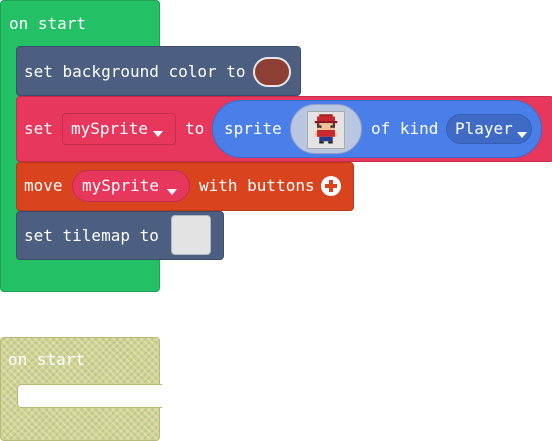 This screenshot has width=552, height=441. I want to click on of-kind-label: of kind, so click(405, 128).